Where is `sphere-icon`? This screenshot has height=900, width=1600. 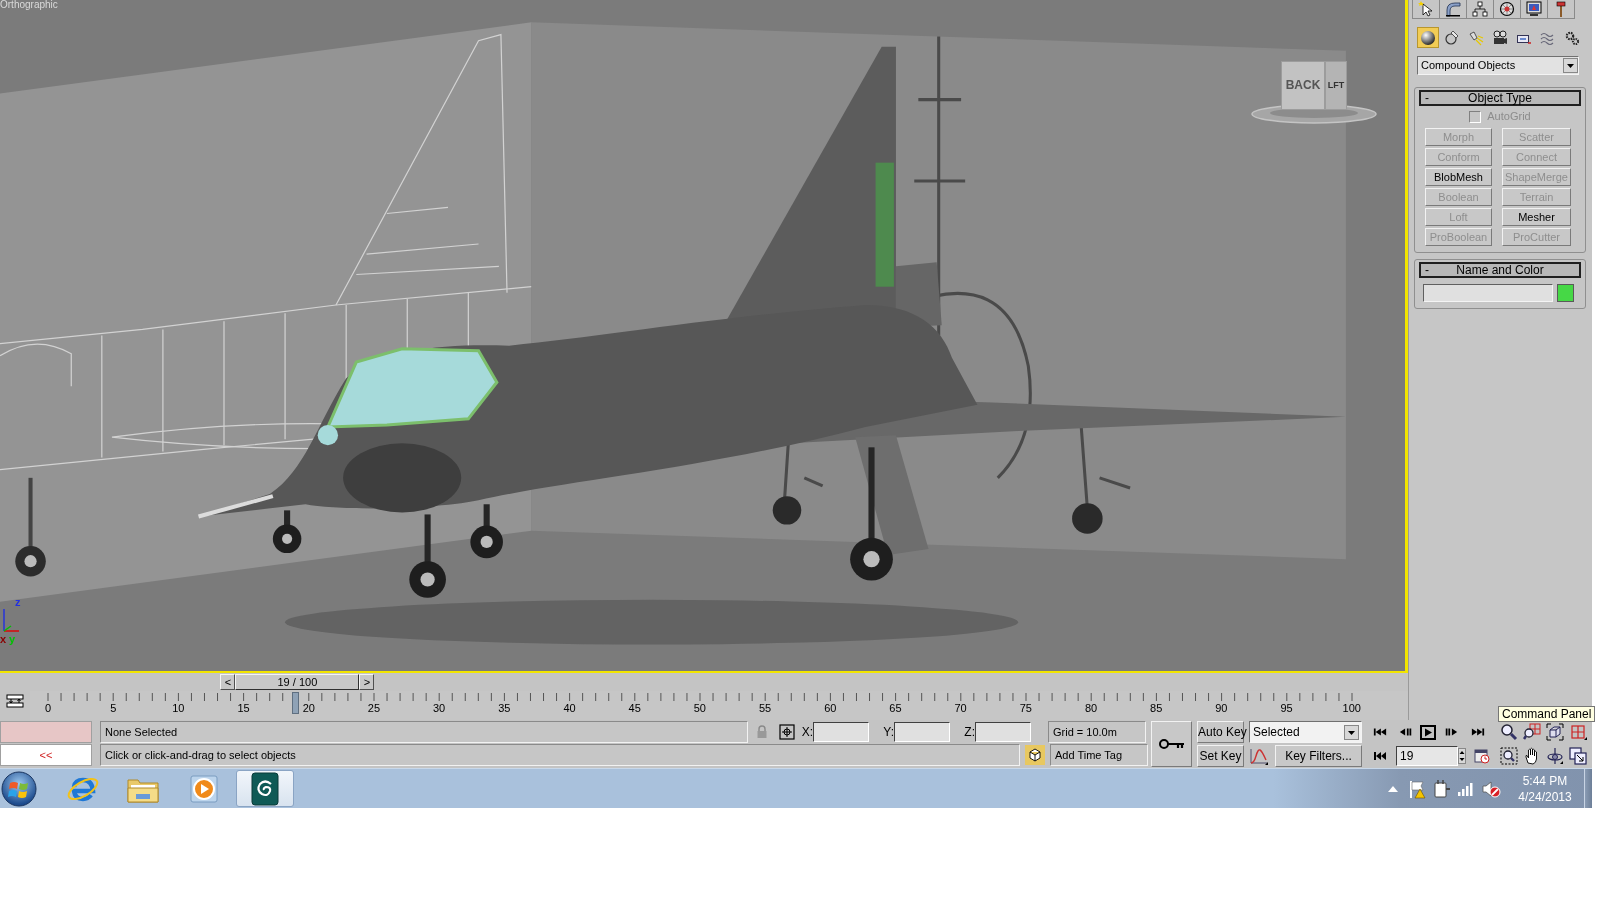 sphere-icon is located at coordinates (1428, 37).